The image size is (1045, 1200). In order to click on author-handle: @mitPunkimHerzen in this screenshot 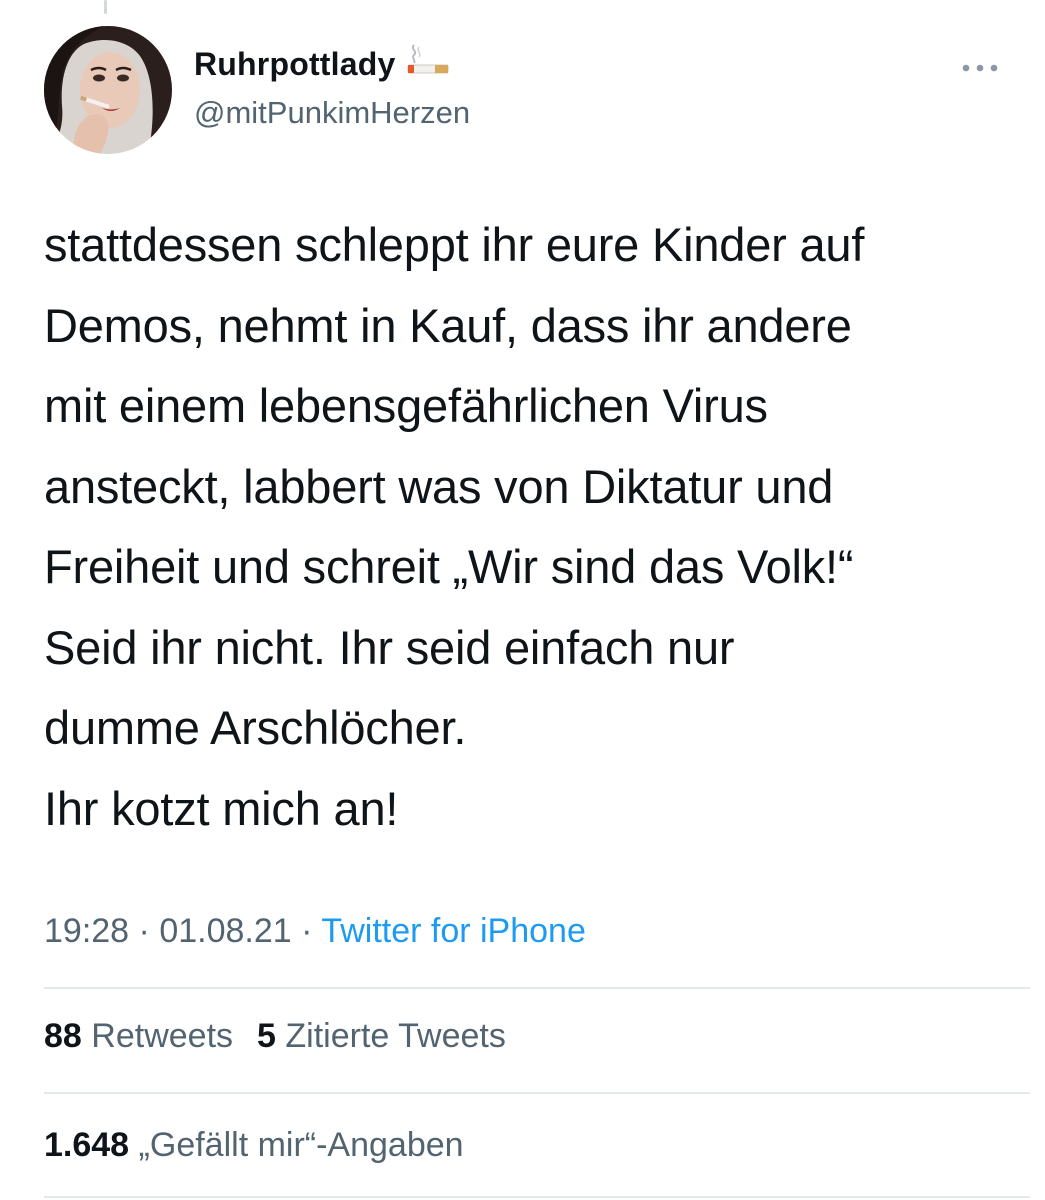, I will do `click(332, 113)`.